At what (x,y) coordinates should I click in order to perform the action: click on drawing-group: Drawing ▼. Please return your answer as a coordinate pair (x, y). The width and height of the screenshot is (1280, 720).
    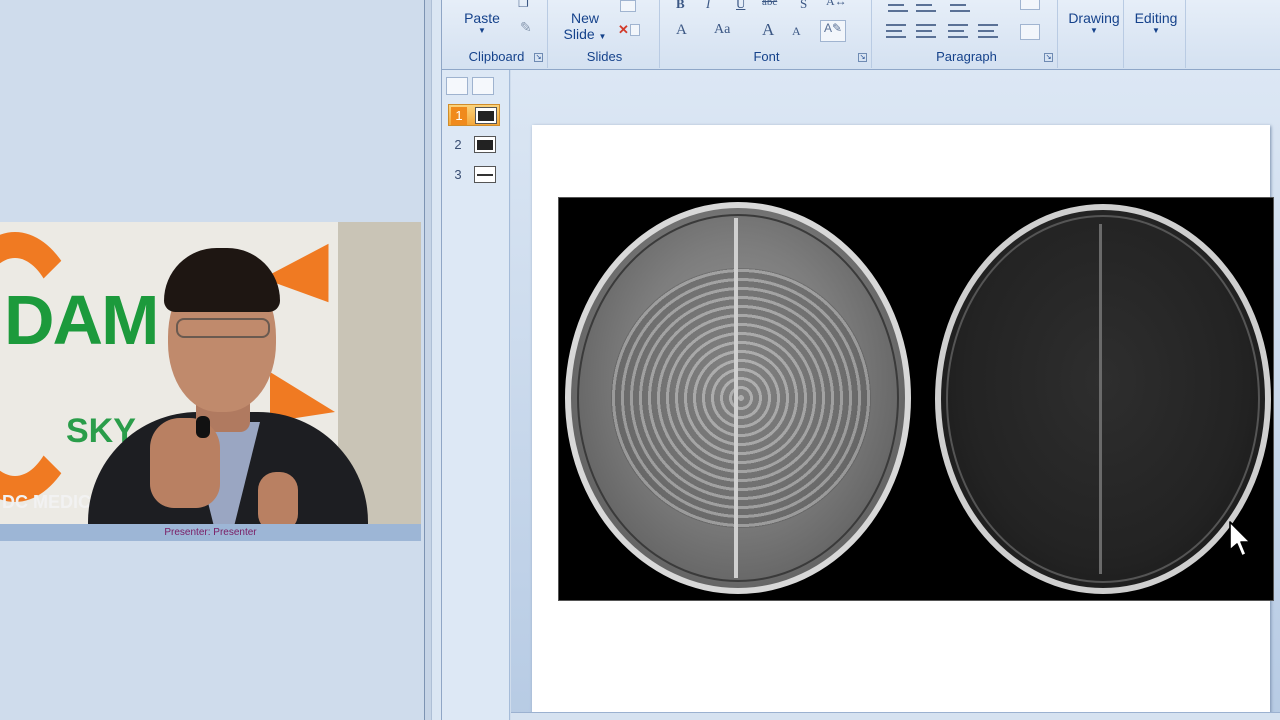
    Looking at the image, I should click on (1092, 34).